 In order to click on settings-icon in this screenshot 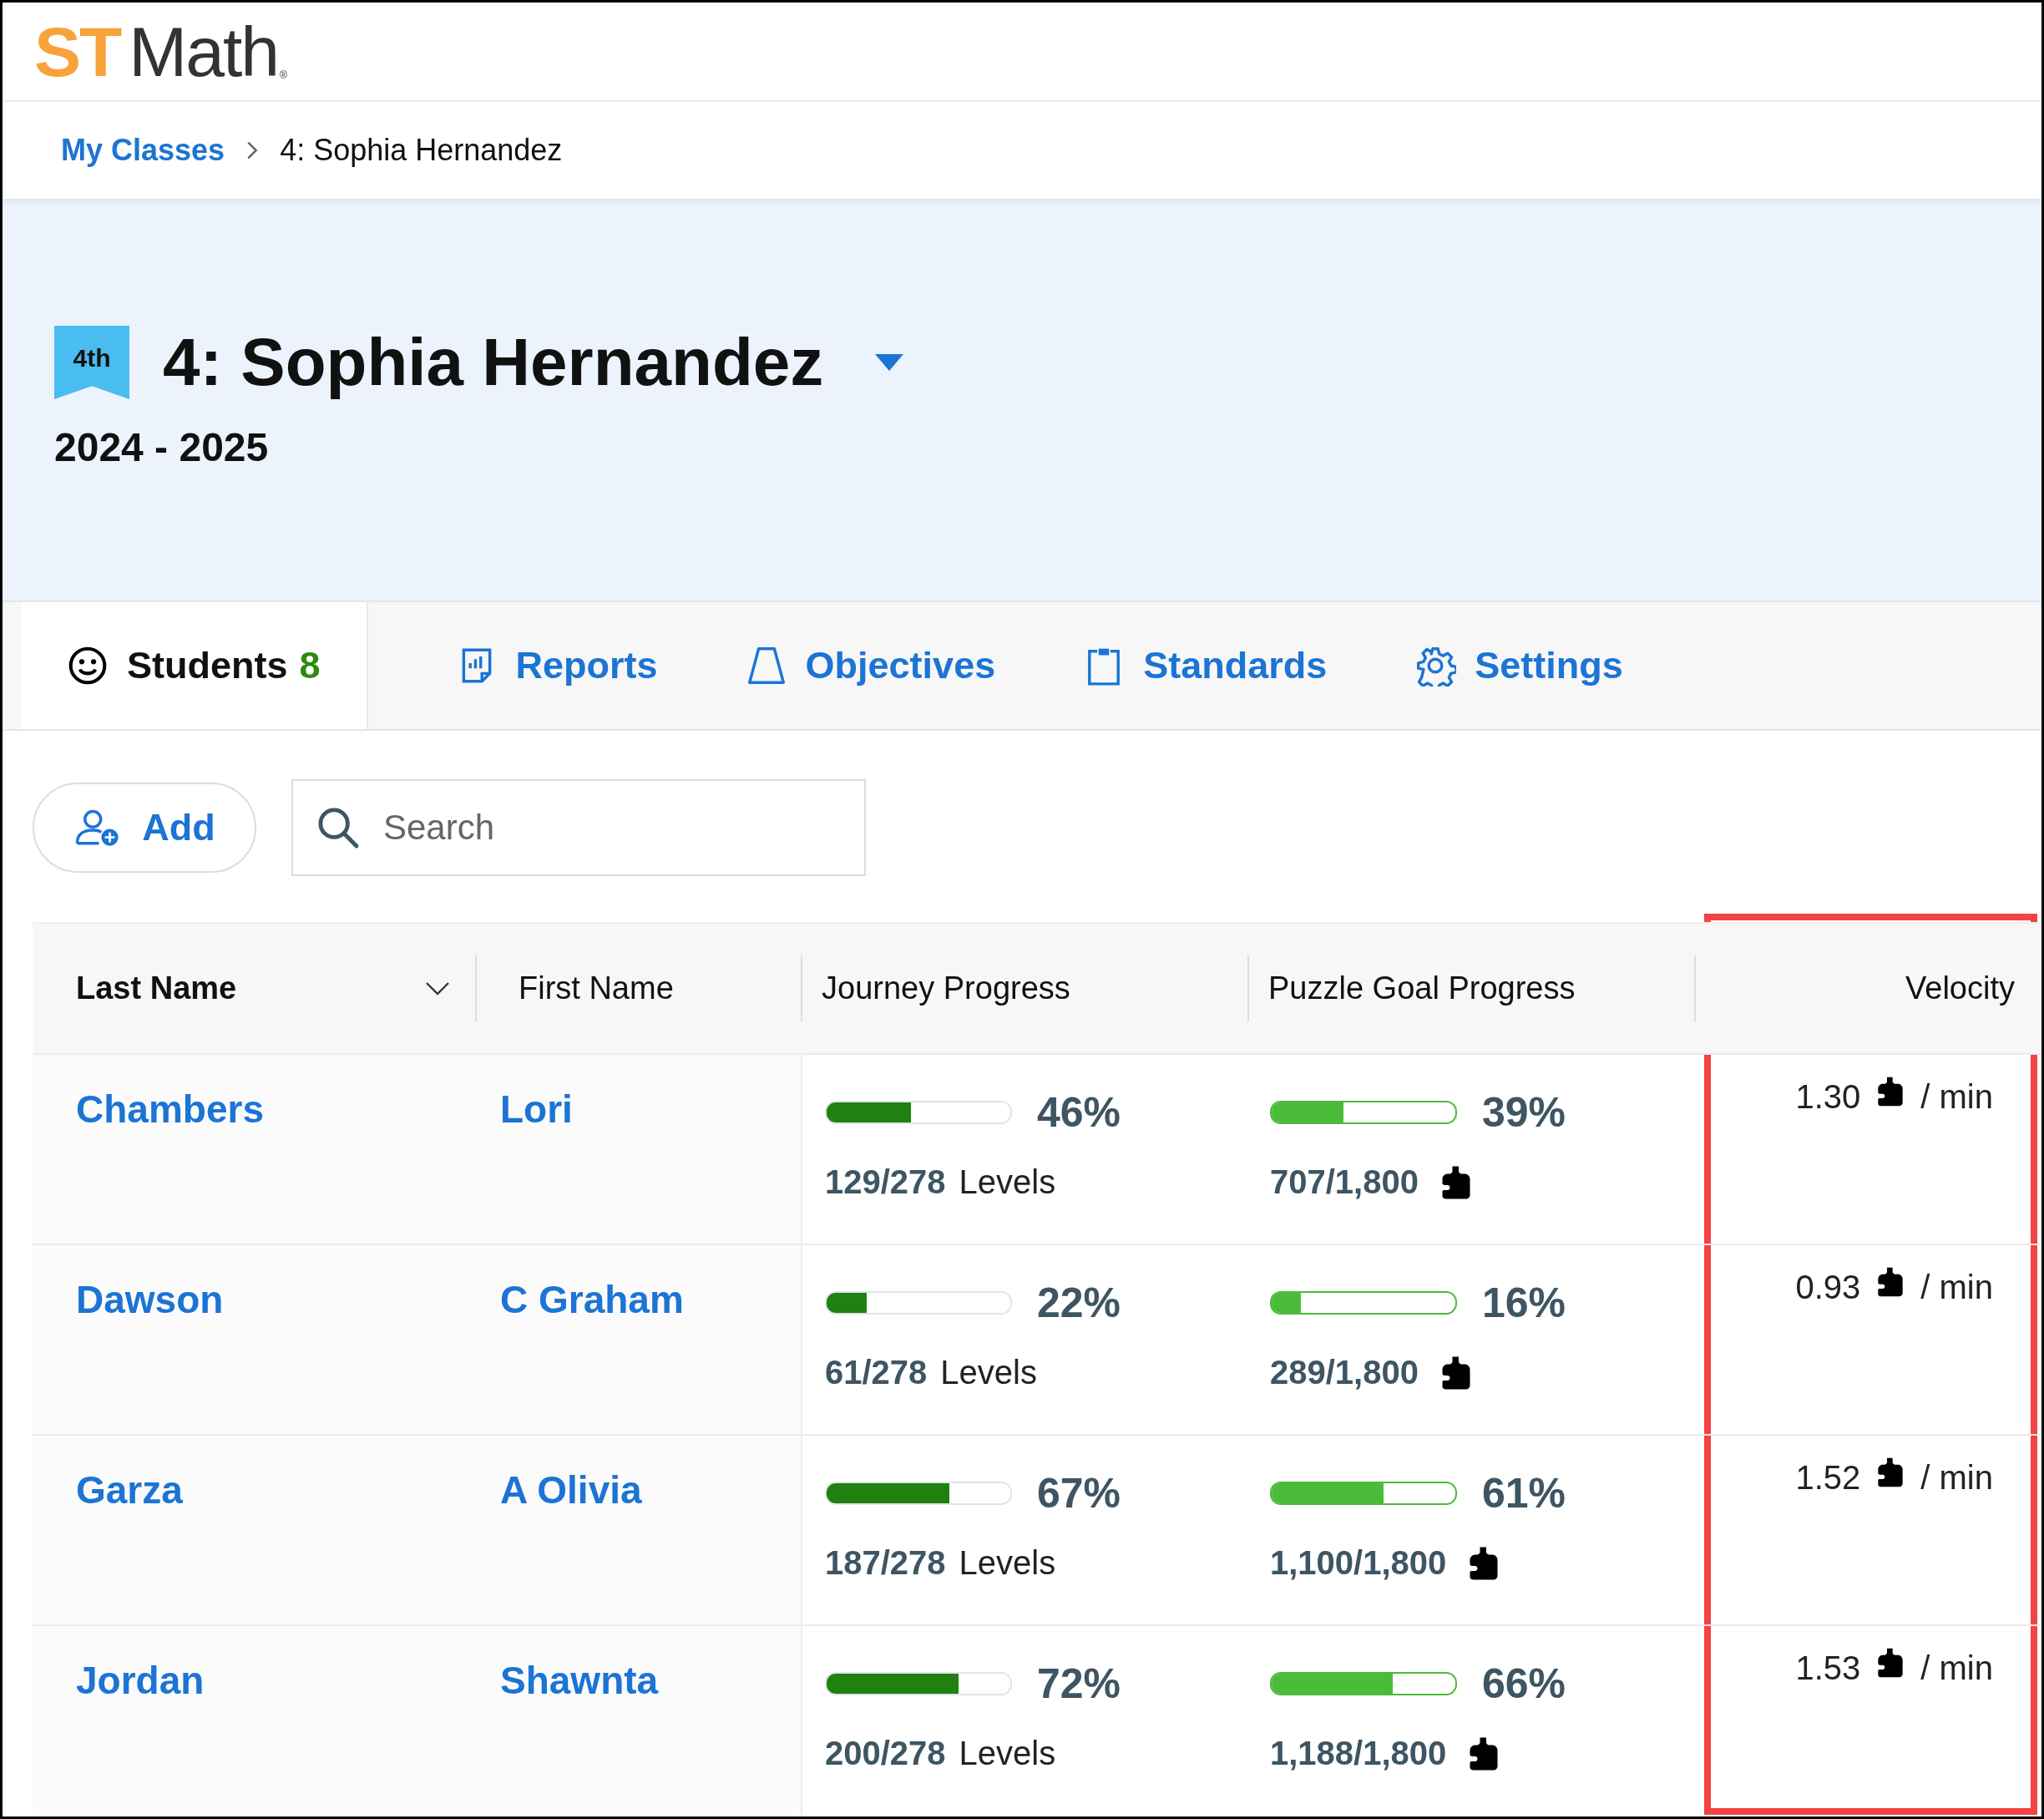, I will do `click(1435, 666)`.